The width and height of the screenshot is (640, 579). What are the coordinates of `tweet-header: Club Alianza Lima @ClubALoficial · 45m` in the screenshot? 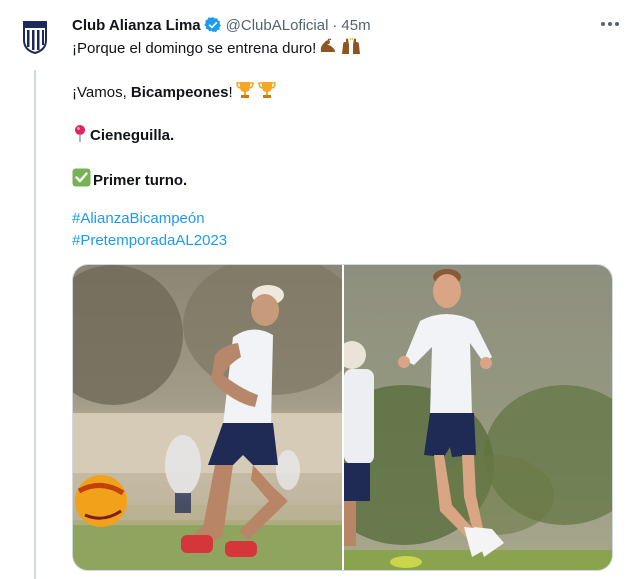 It's located at (347, 25).